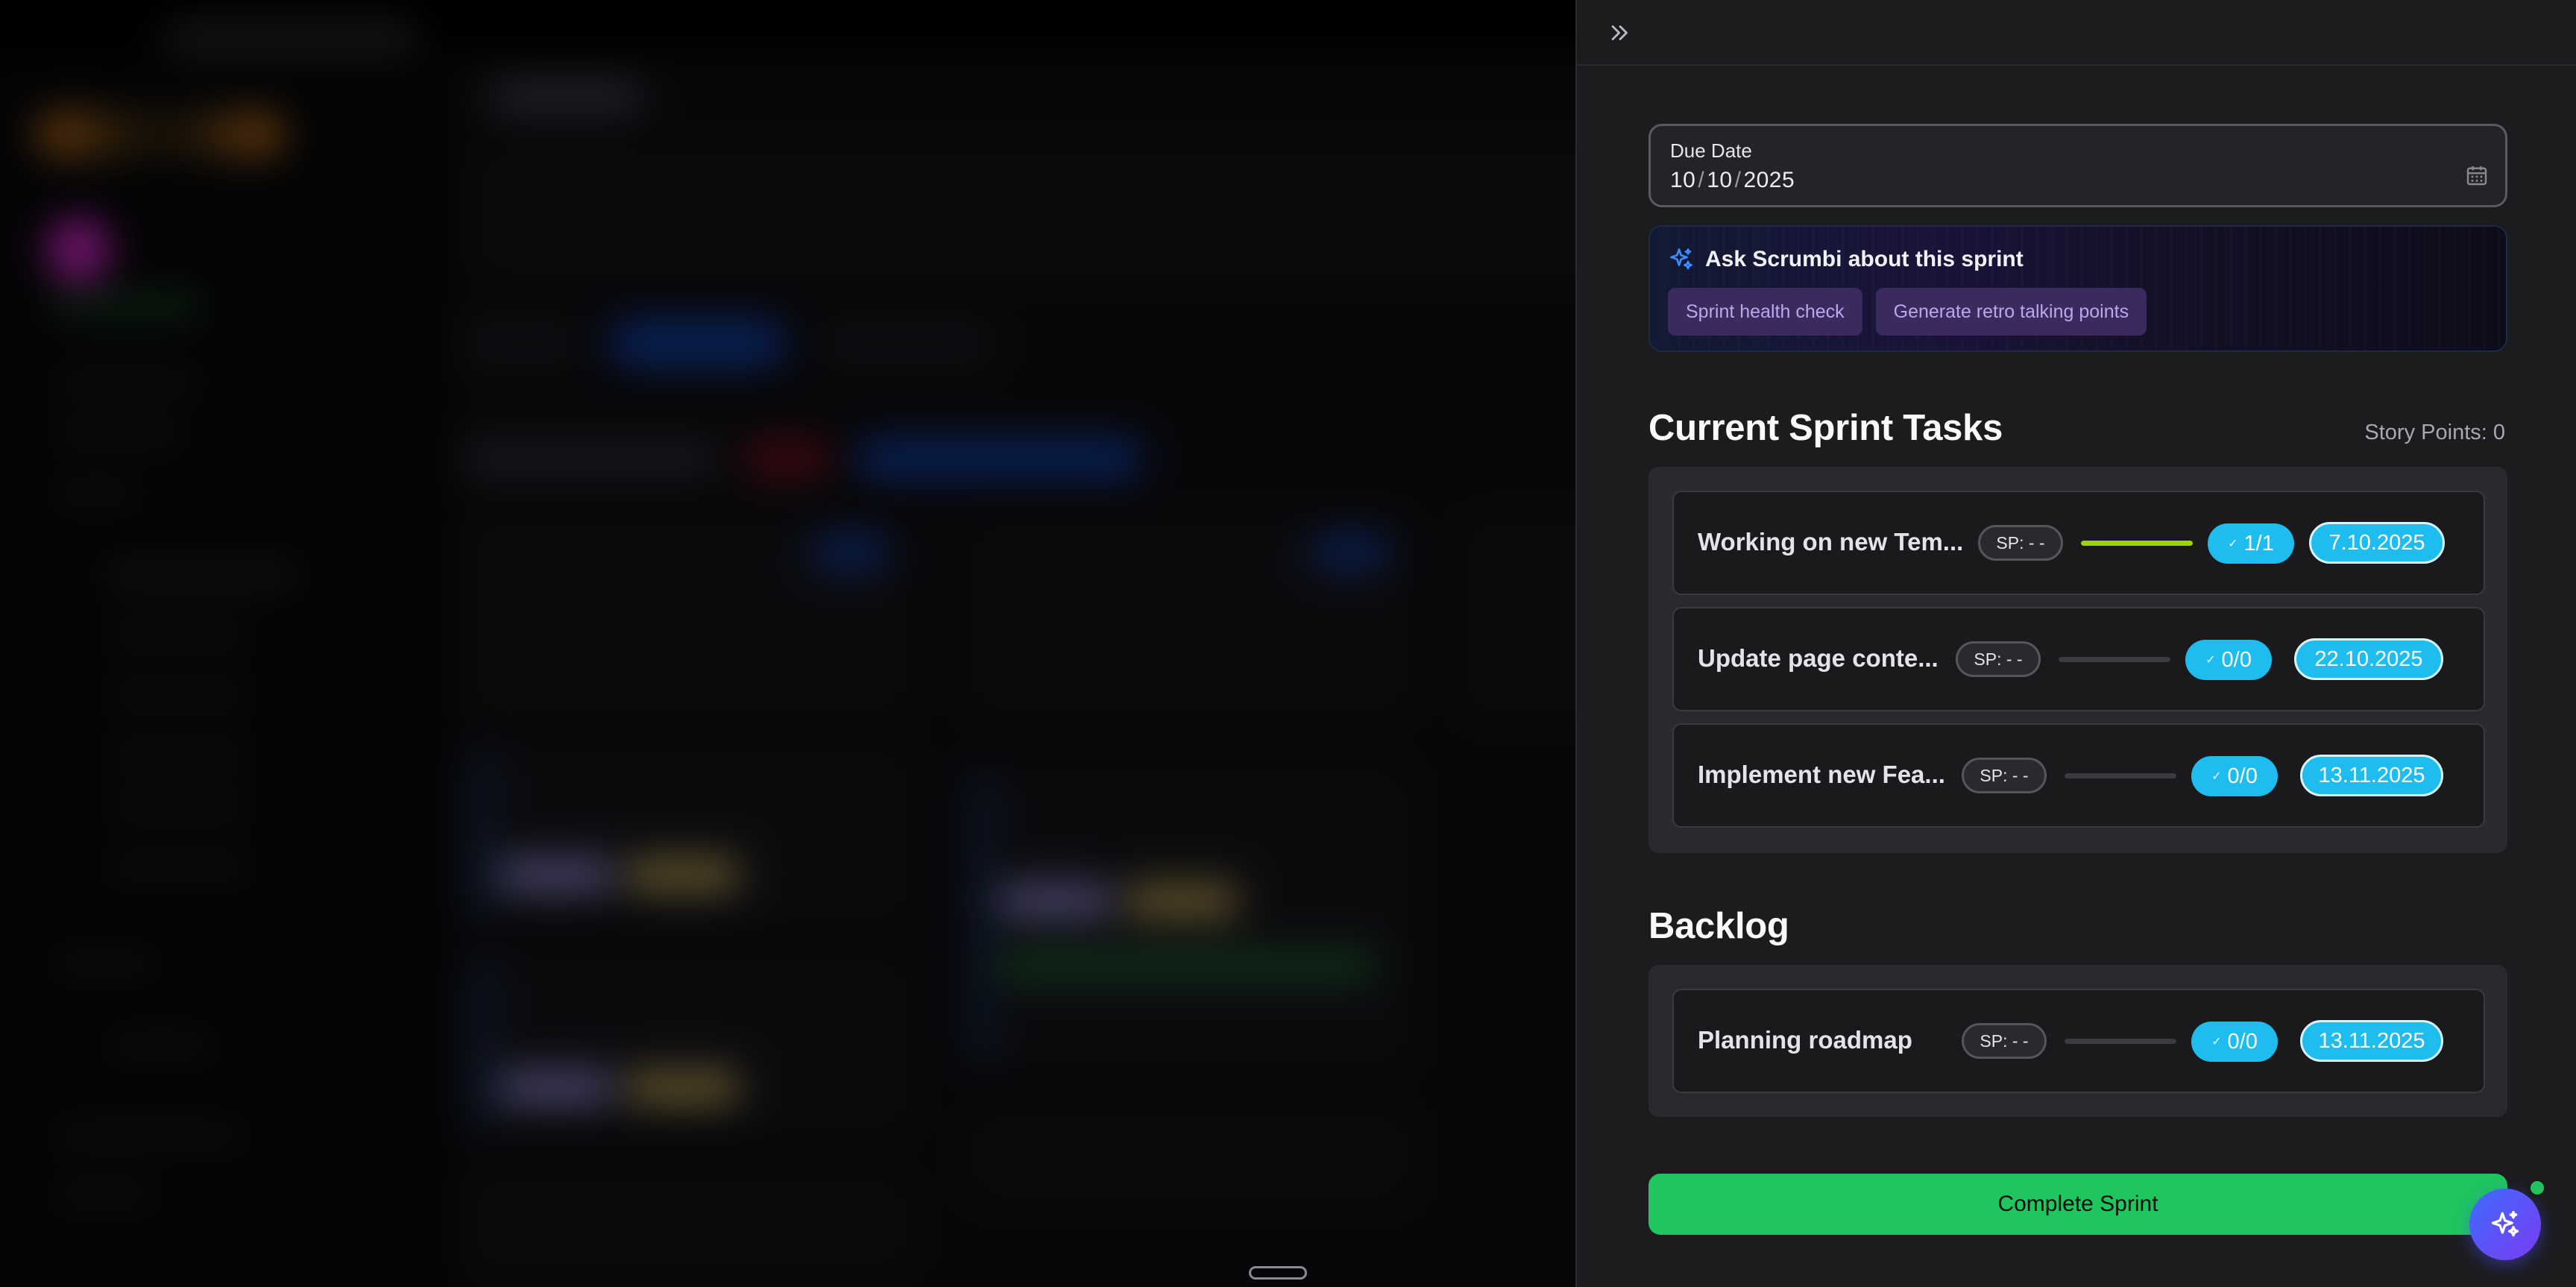  Describe the element at coordinates (2377, 543) in the screenshot. I see `task-date-pill: 7.10.2025` at that location.